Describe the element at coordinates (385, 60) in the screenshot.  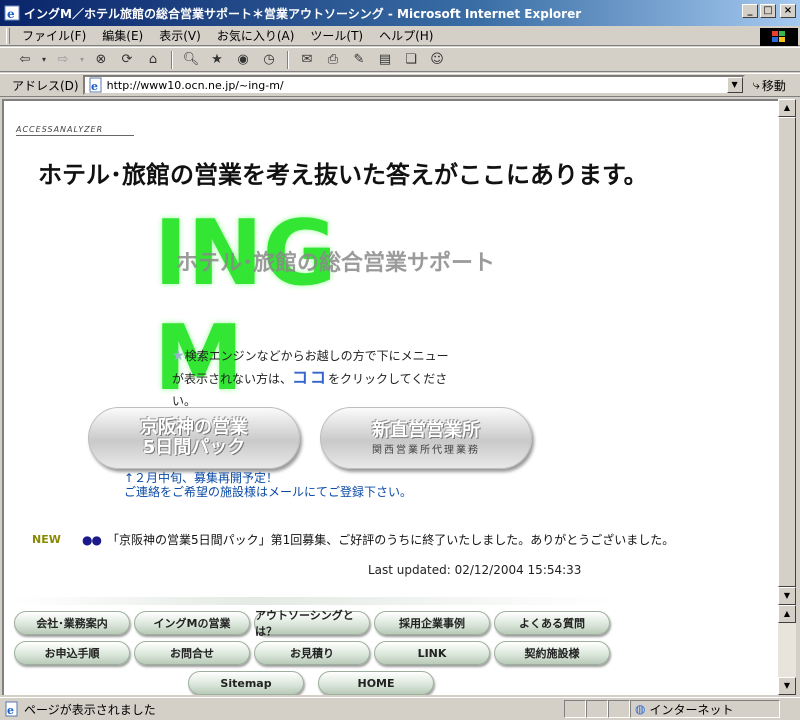
I see `discuss-icon: ▤` at that location.